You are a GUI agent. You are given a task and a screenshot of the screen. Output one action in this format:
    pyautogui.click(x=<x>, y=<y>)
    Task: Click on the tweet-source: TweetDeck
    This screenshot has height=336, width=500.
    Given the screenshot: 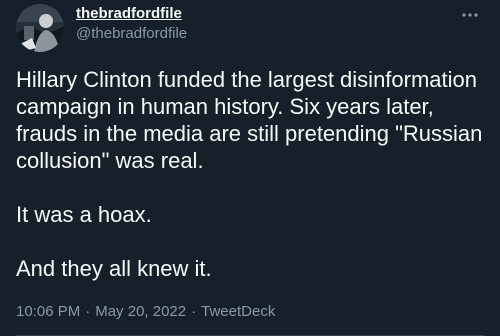 What is the action you would take?
    pyautogui.click(x=238, y=311)
    